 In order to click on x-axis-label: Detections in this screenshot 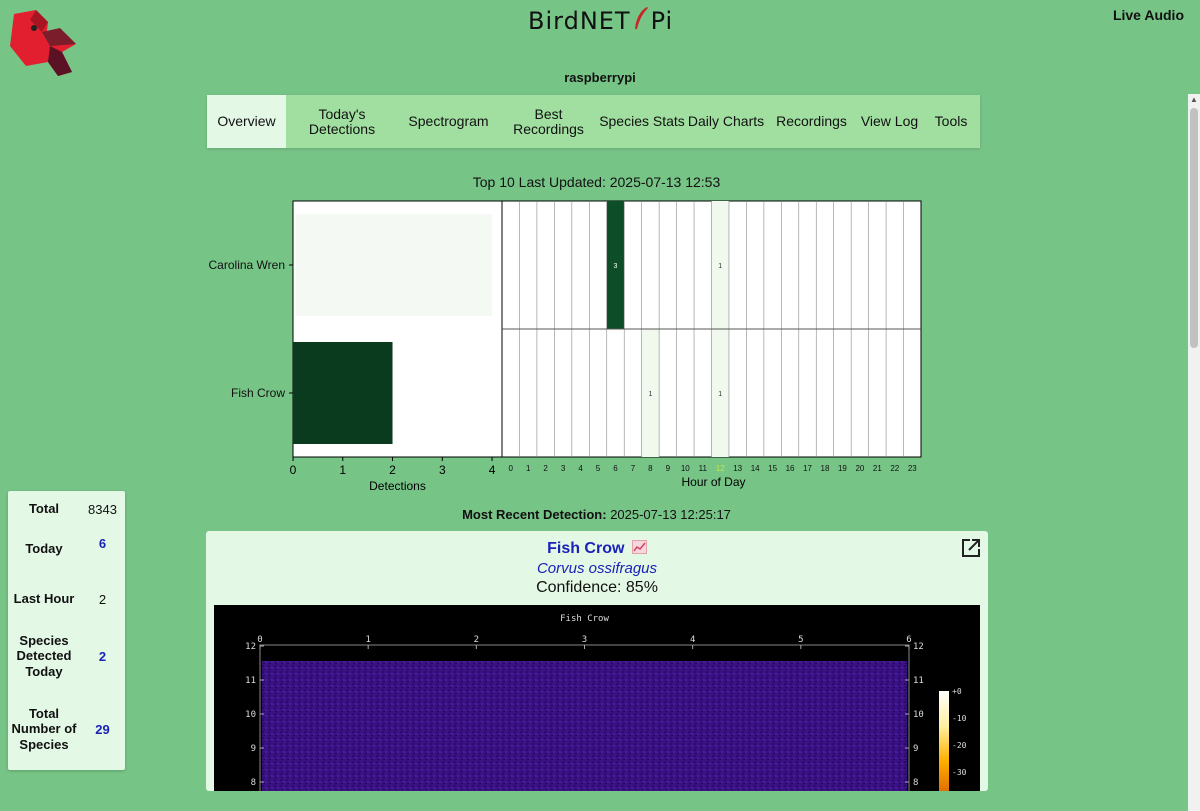, I will do `click(397, 486)`.